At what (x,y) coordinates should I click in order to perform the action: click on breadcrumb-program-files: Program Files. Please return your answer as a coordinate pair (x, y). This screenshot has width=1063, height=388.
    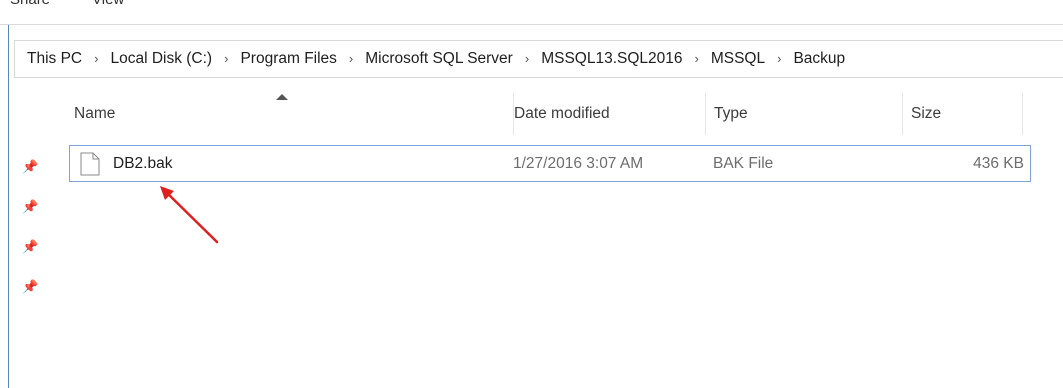
    Looking at the image, I should click on (288, 59).